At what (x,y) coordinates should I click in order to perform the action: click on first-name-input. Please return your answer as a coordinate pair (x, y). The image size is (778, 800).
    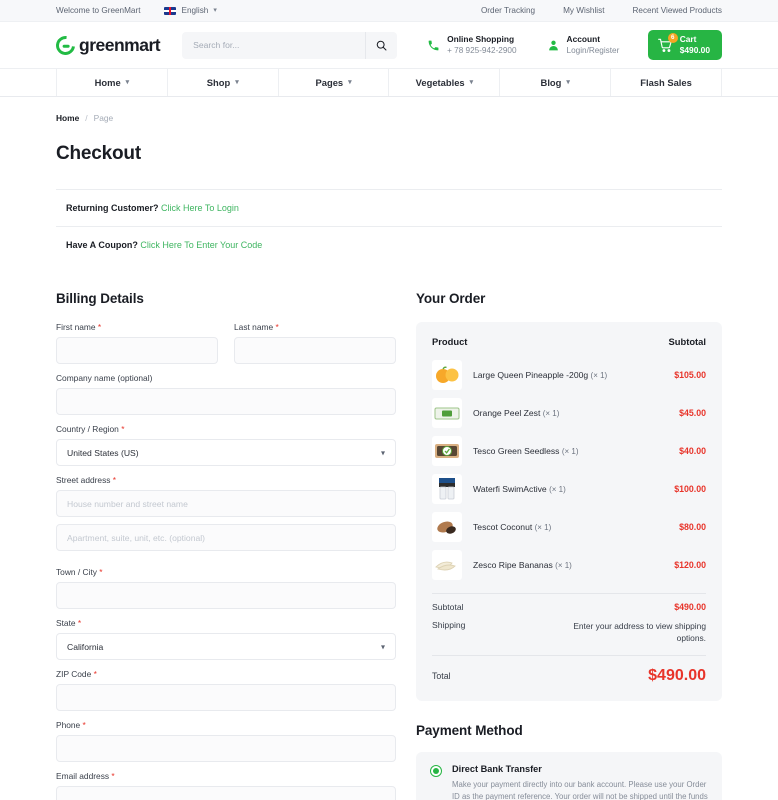
    Looking at the image, I should click on (137, 350).